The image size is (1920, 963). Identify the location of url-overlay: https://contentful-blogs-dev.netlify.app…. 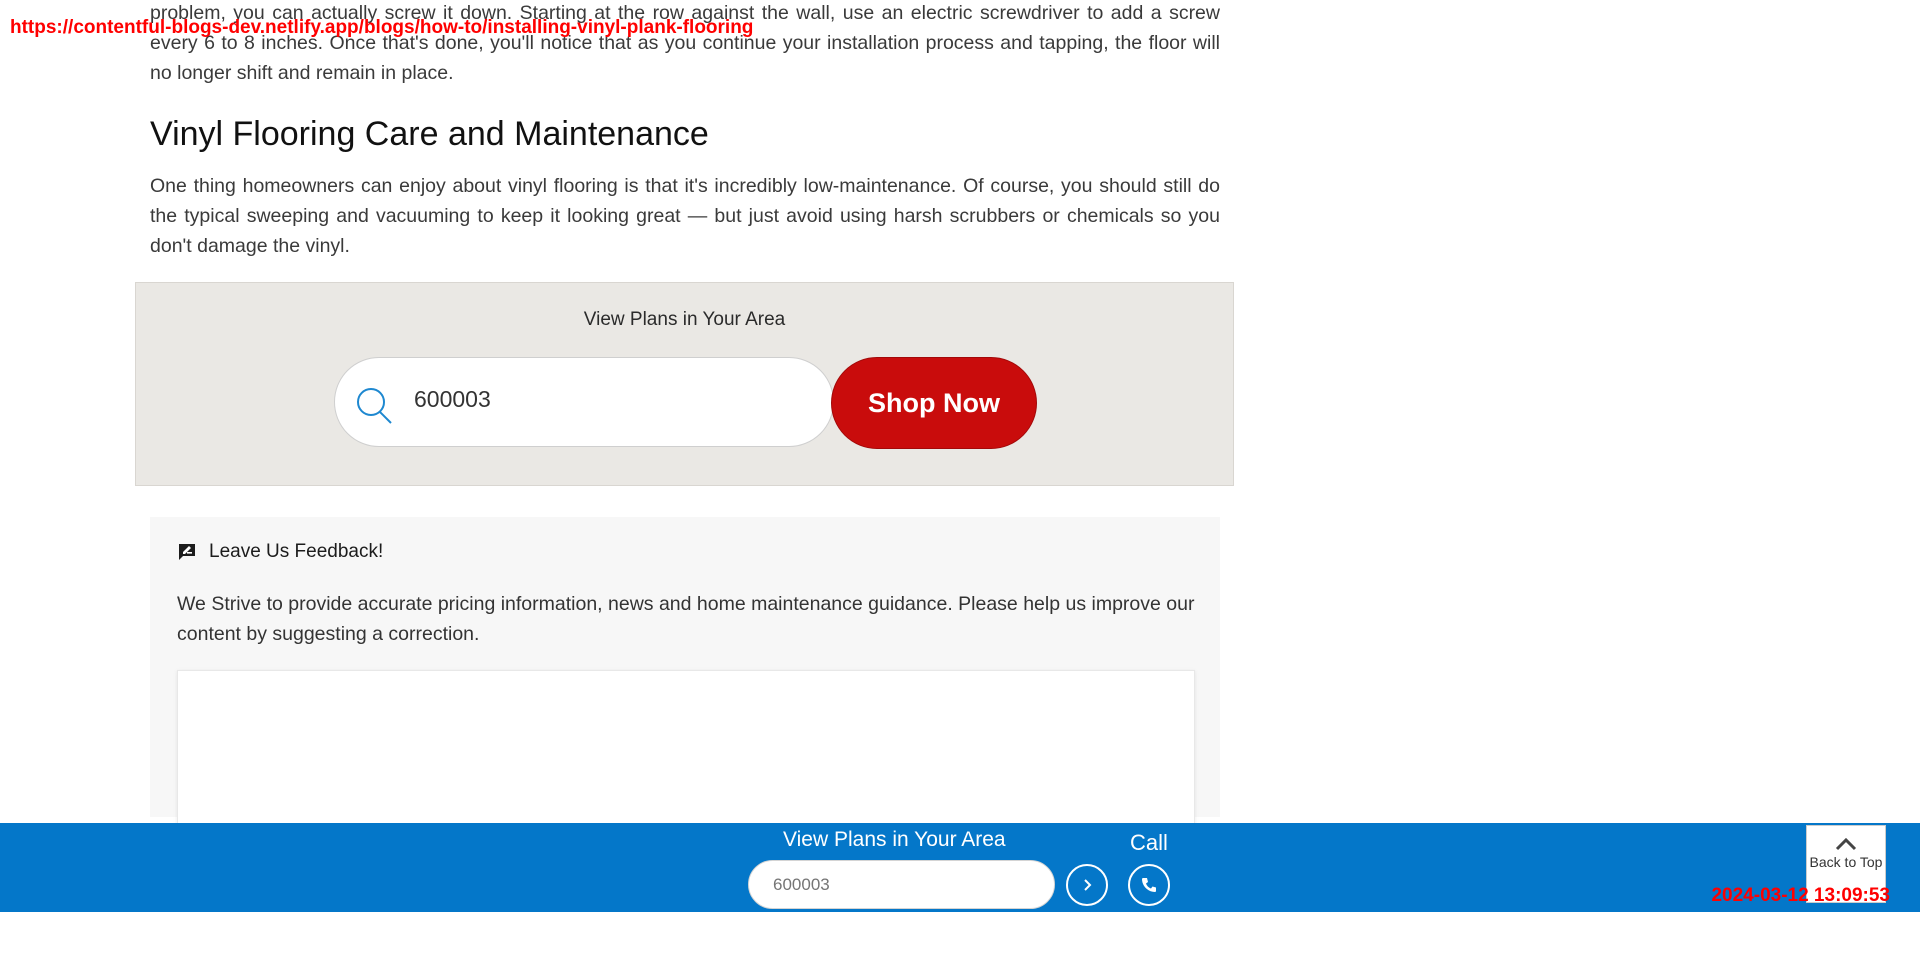
(382, 27).